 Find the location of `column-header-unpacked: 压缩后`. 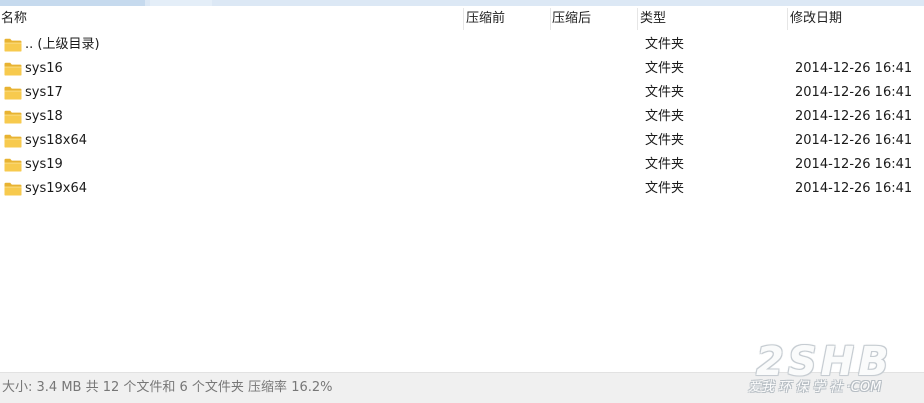

column-header-unpacked: 压缩后 is located at coordinates (571, 19).